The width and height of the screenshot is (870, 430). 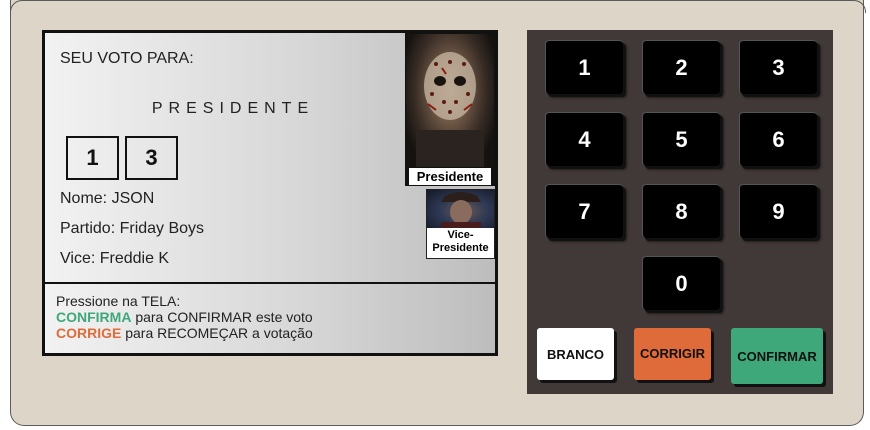 I want to click on vice-caption-line-1: Vice-, so click(x=460, y=235).